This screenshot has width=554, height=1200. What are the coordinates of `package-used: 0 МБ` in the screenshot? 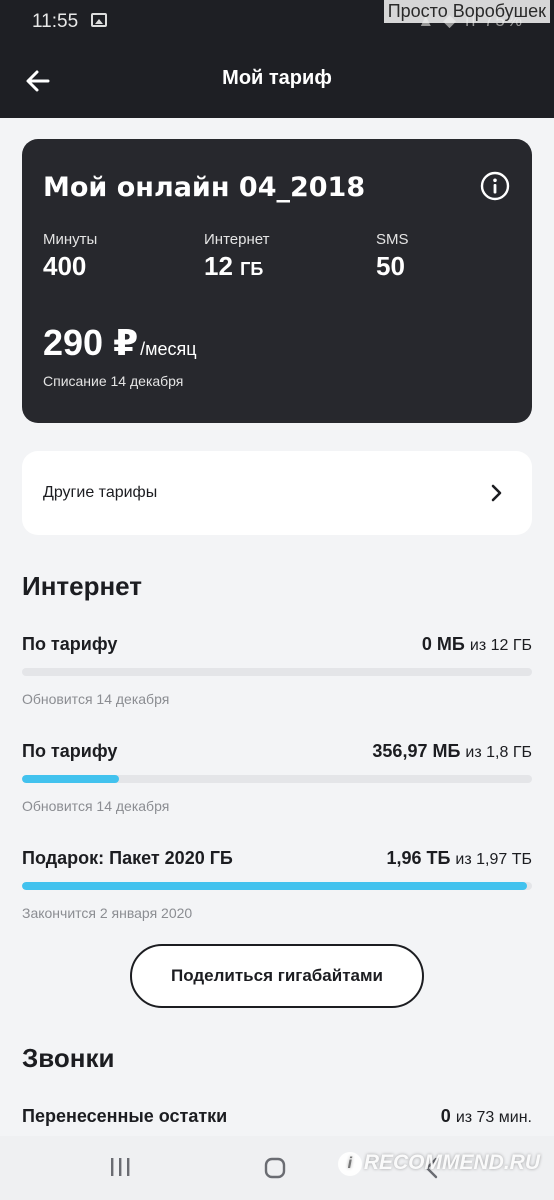 It's located at (443, 644).